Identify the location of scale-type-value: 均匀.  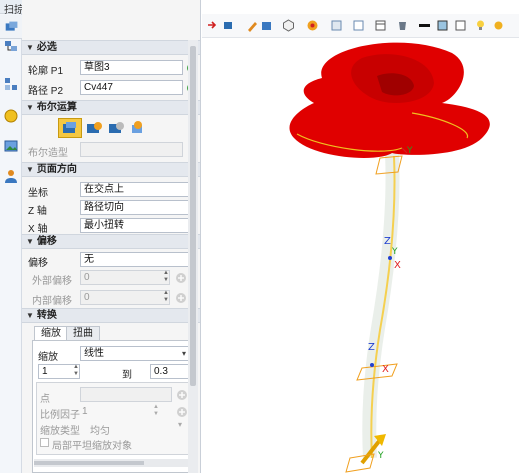
(100, 431).